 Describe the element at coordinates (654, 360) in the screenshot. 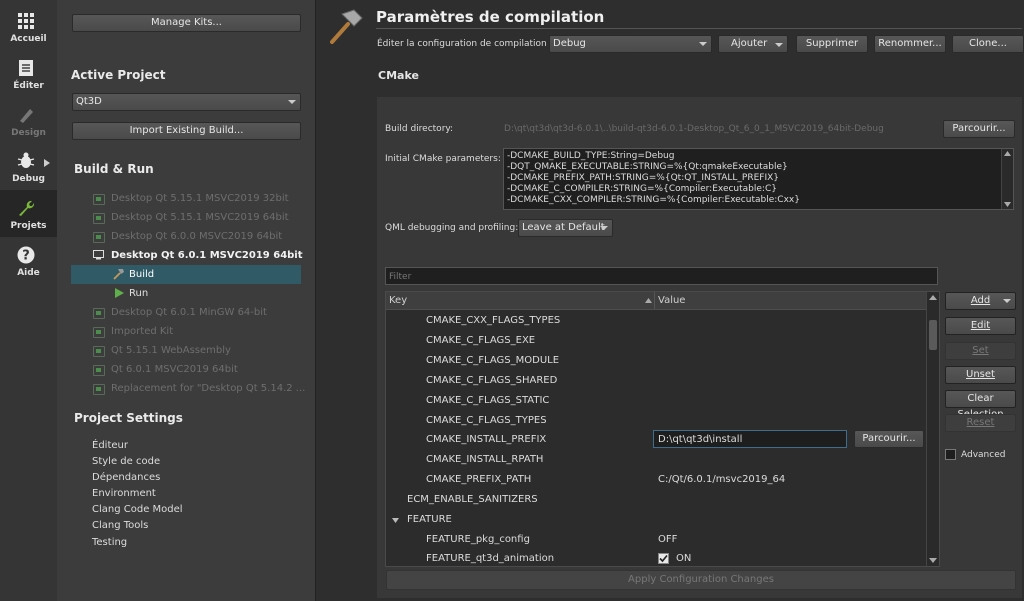

I see `table-row: CMAKE_C_FLAGS_MODULE` at that location.